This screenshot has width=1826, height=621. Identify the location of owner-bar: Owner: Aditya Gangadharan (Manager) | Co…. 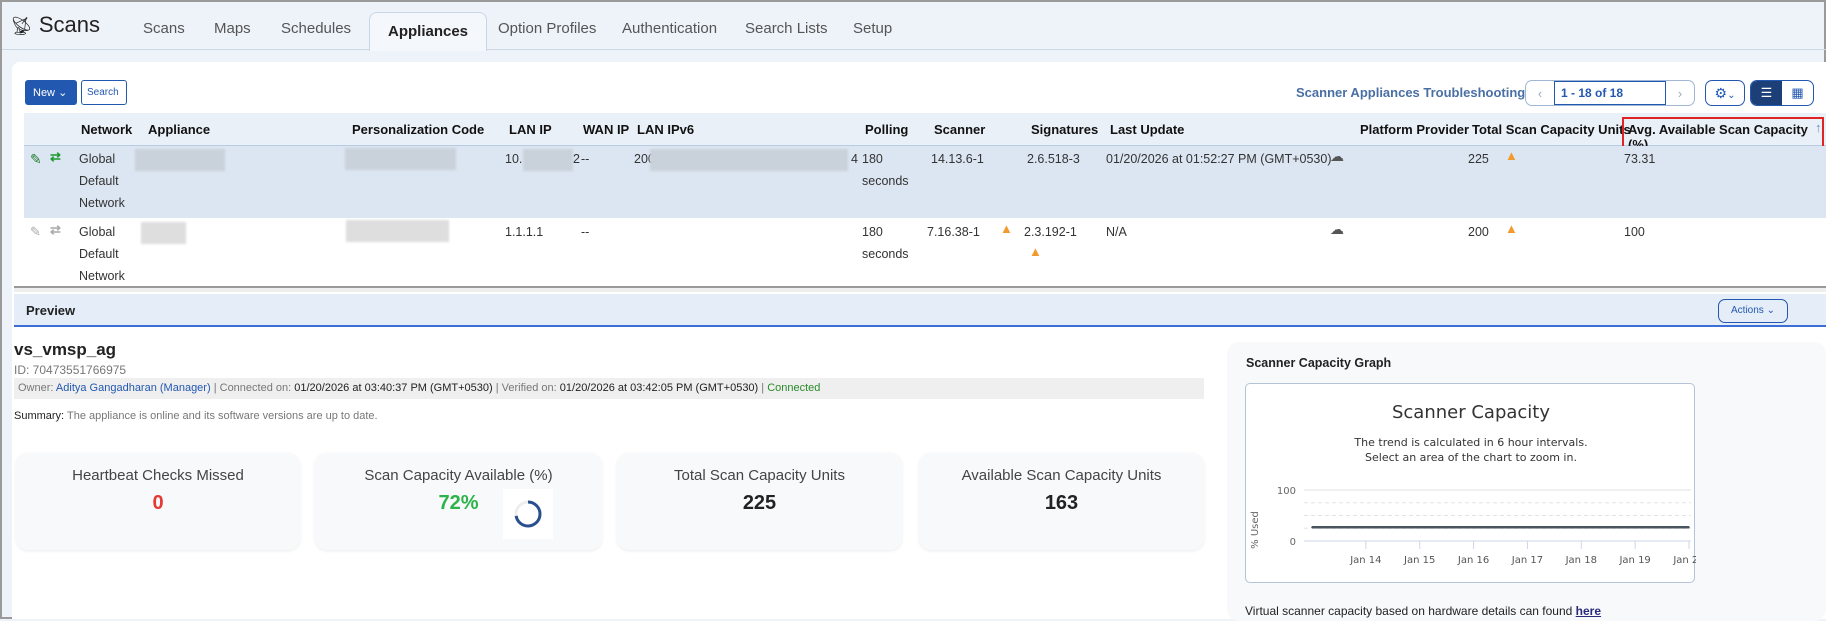
(609, 388).